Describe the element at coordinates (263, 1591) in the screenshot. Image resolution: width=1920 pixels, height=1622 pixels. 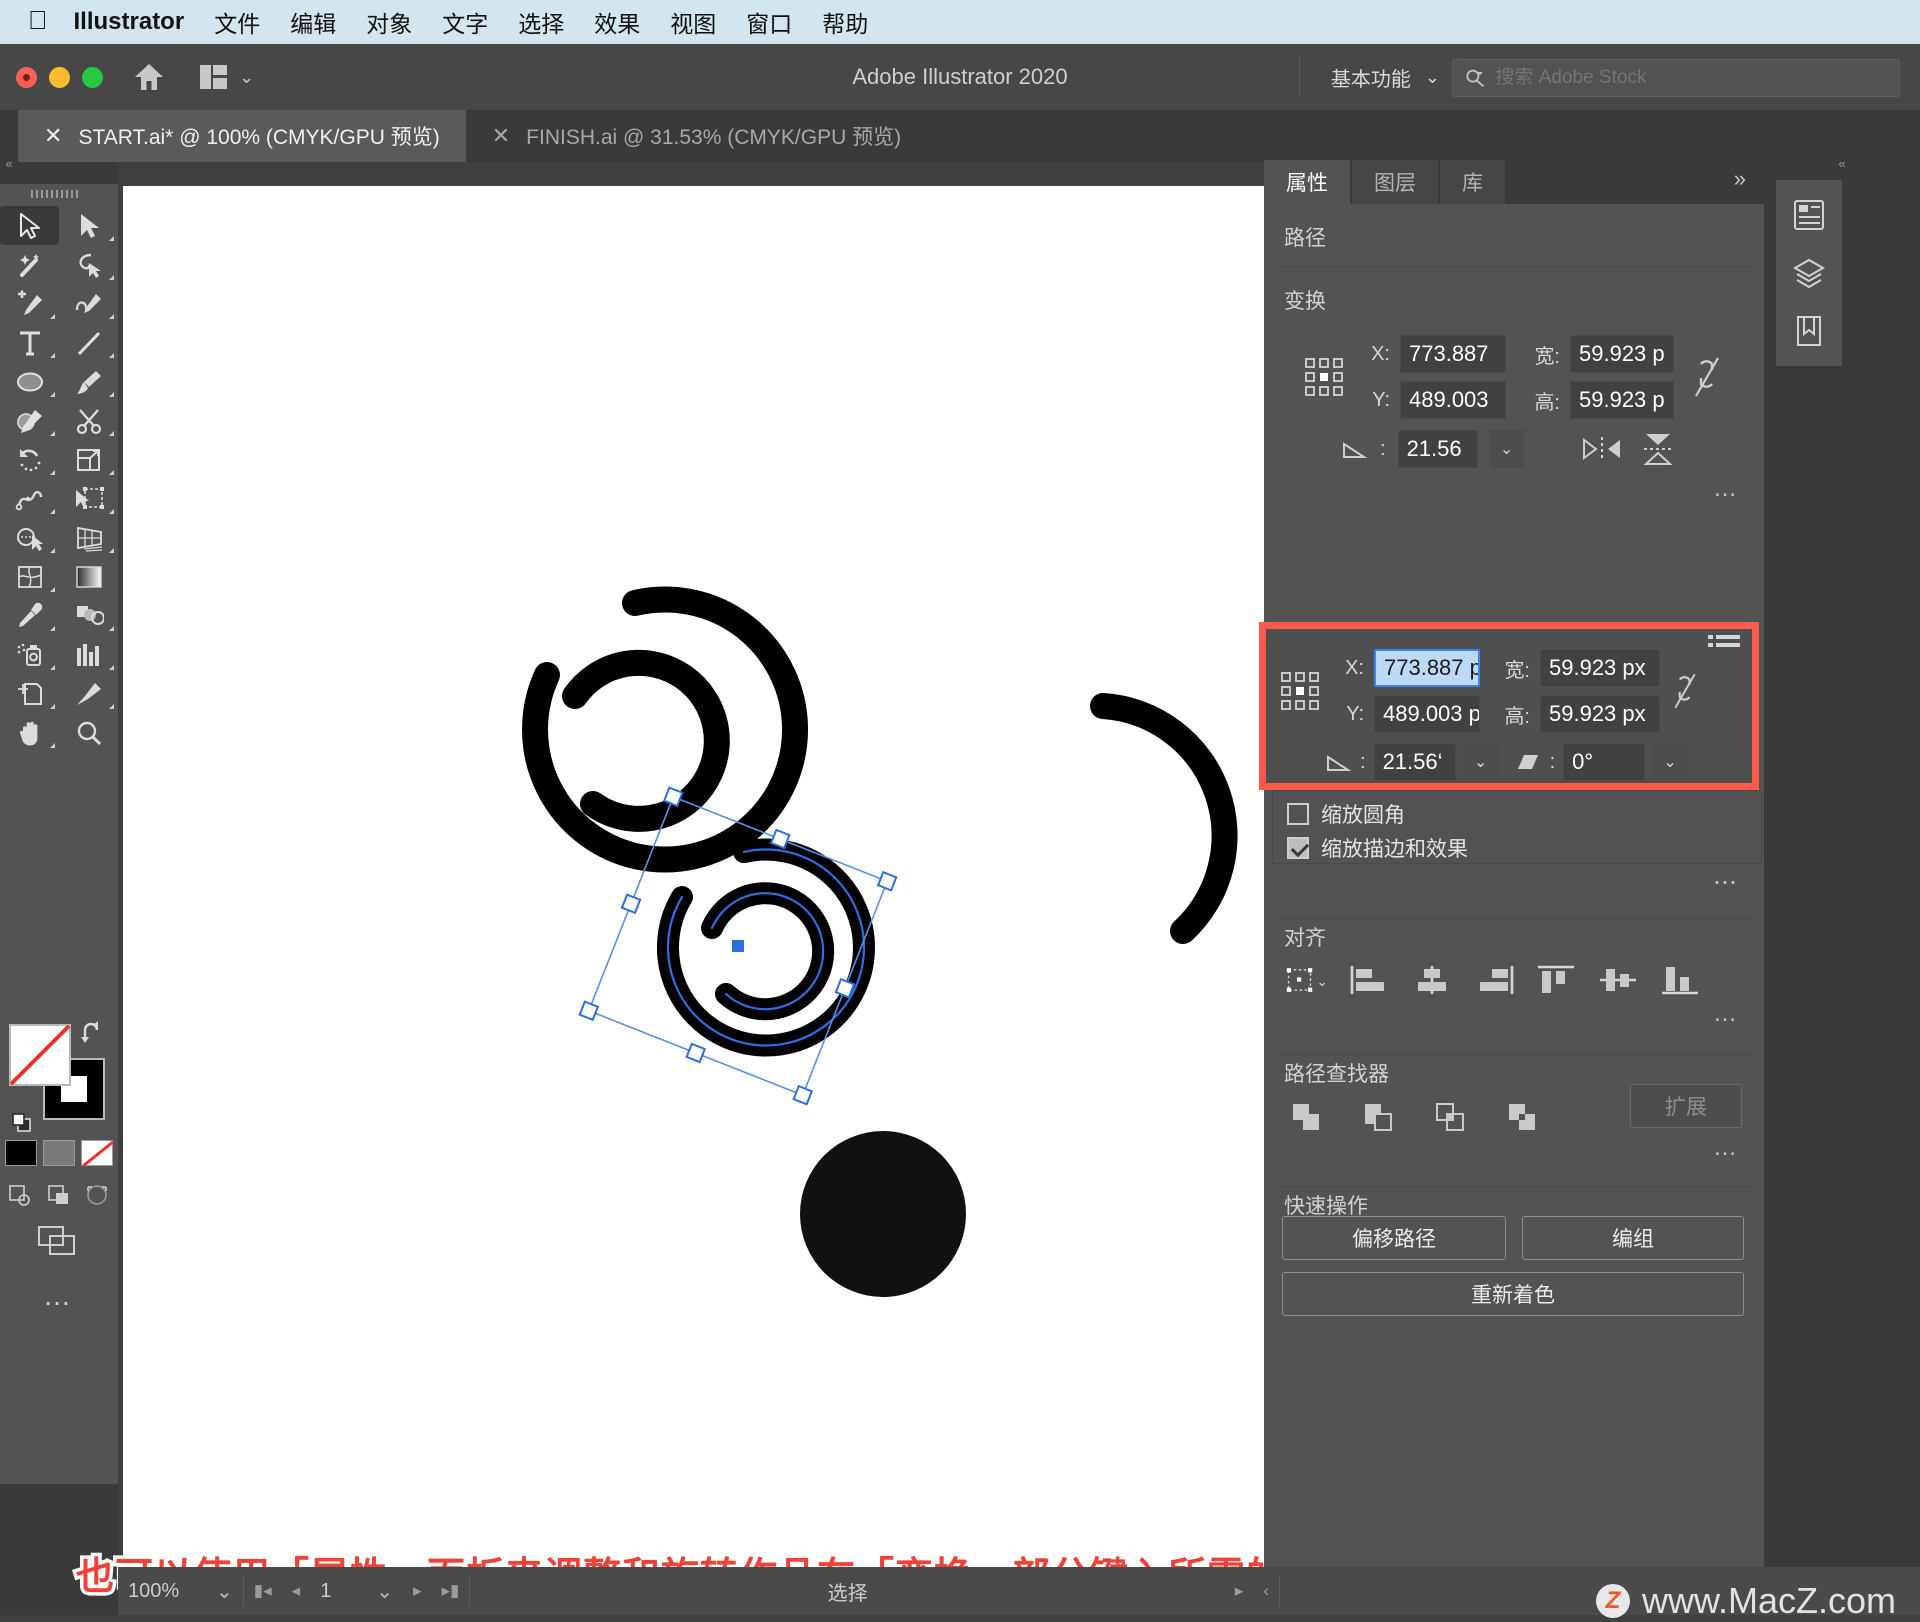
I see `first-page-icon: ▮◂` at that location.